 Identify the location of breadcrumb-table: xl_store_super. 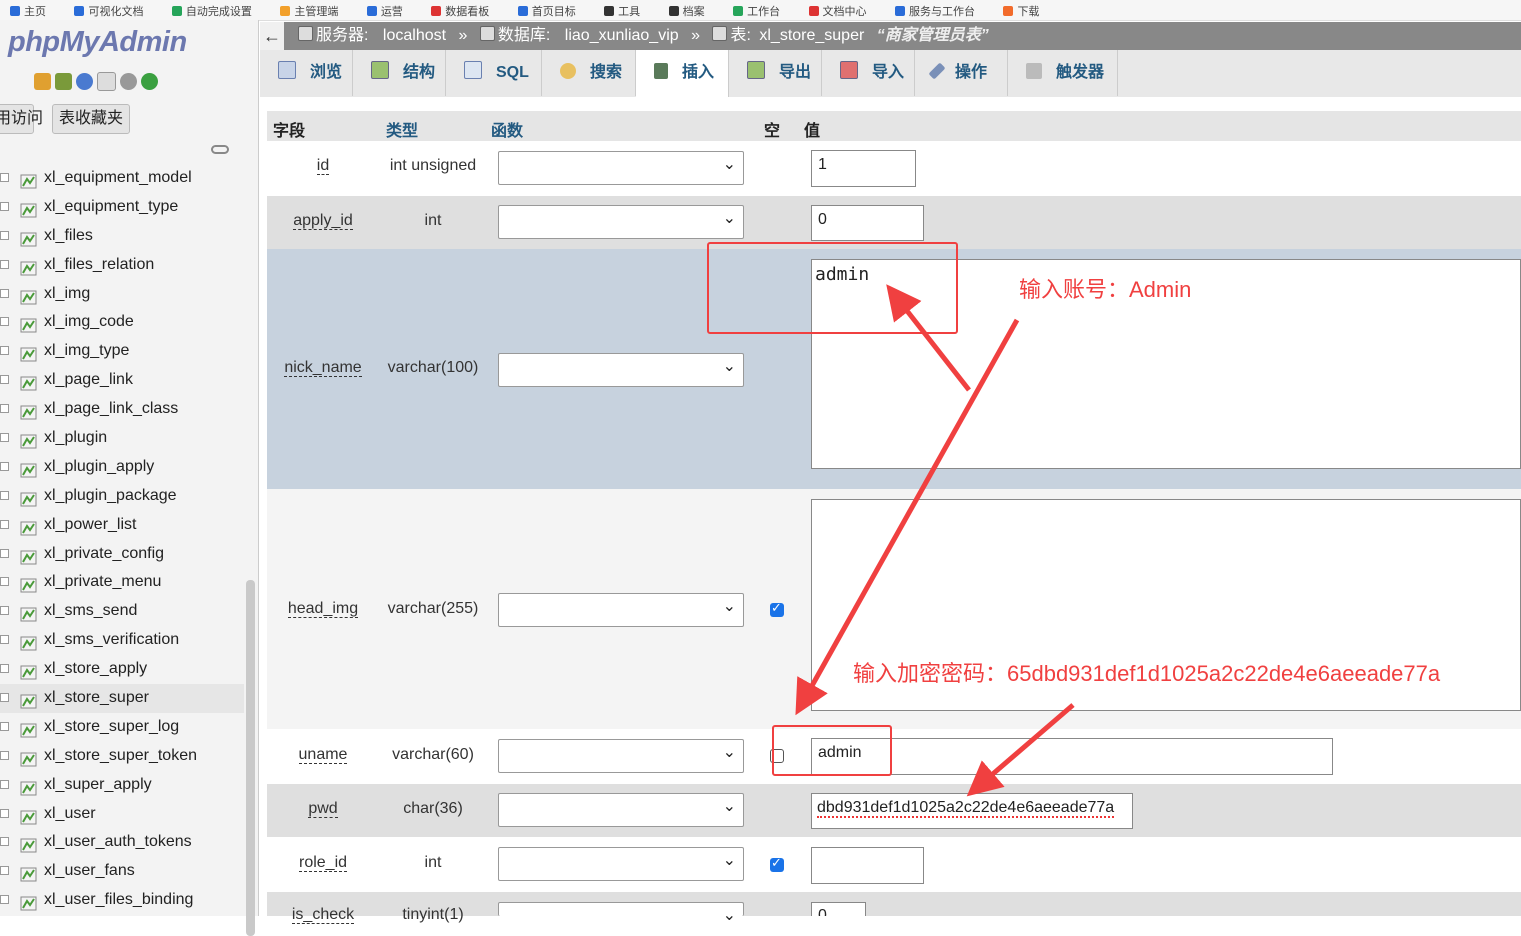
(811, 35).